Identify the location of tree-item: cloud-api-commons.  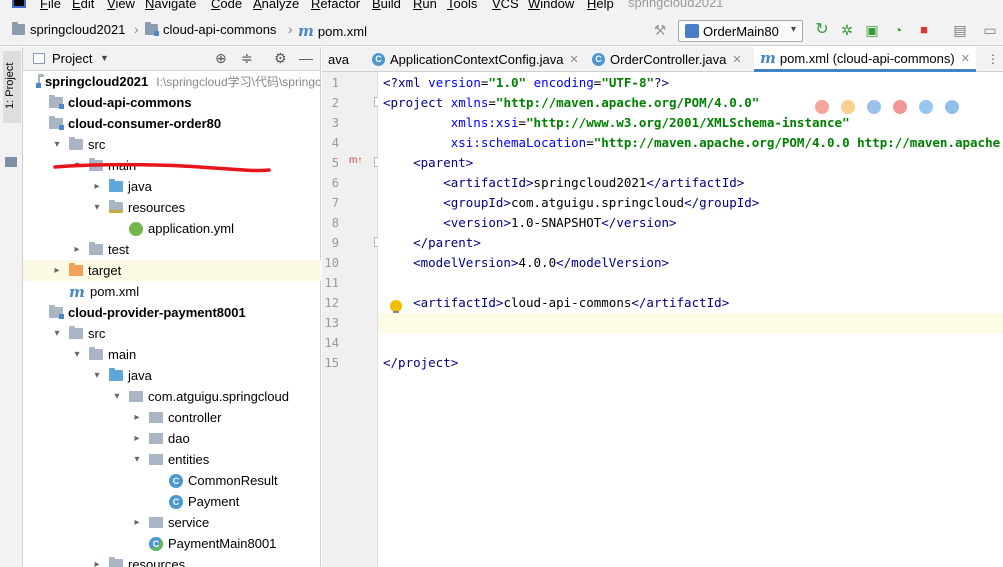
(172, 102).